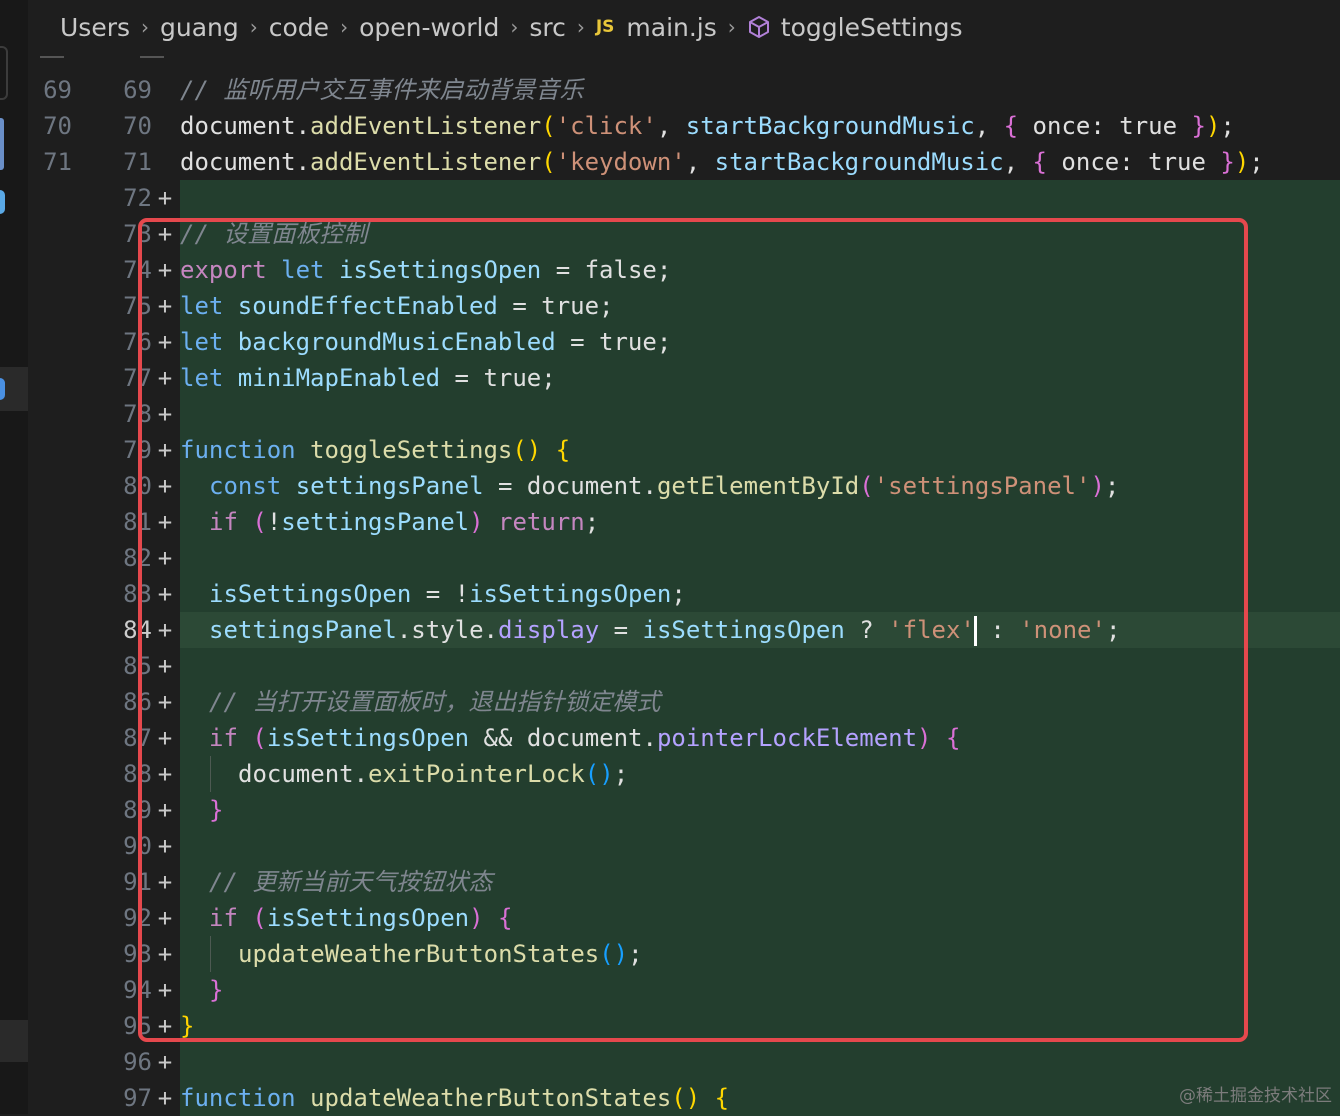 The width and height of the screenshot is (1340, 1116). I want to click on code-line: 94 +}, so click(684, 990).